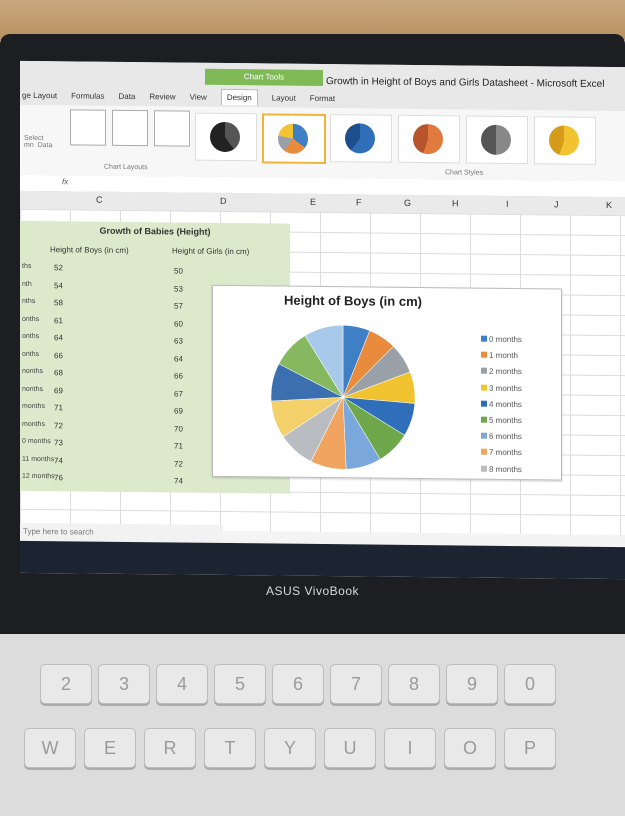 This screenshot has height=816, width=625. I want to click on cell-girls: 74, so click(178, 480).